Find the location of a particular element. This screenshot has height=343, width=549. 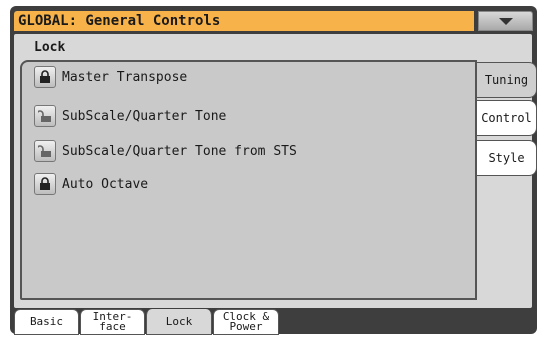

tab-basic: Basic is located at coordinates (46, 322).